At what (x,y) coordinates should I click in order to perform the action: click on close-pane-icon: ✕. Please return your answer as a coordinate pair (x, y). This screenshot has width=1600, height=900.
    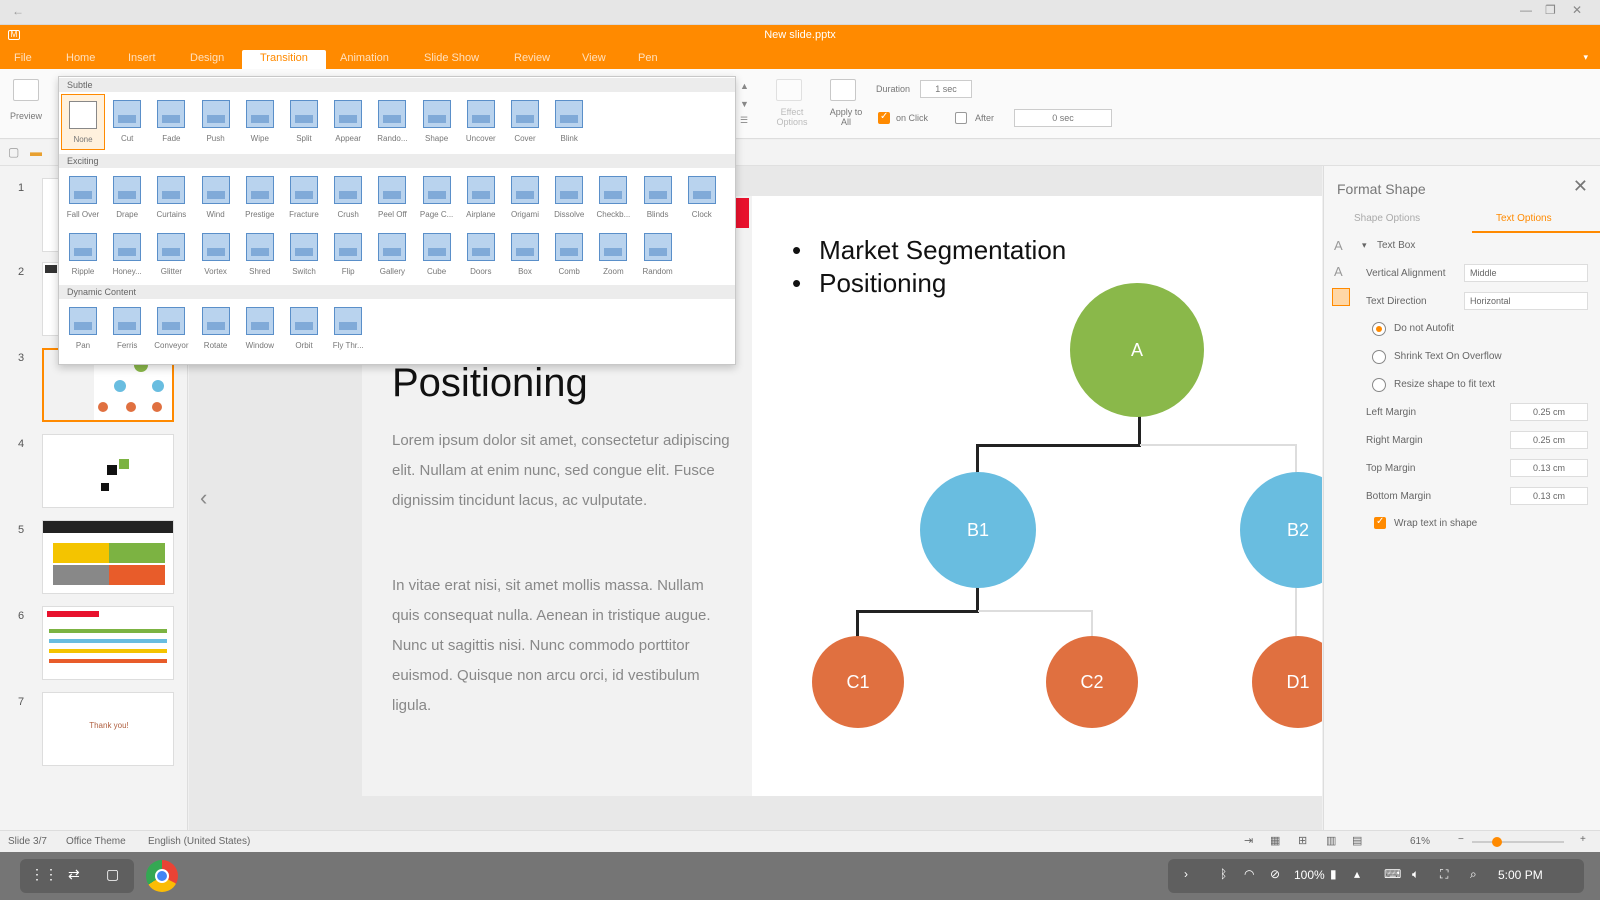
    Looking at the image, I should click on (1580, 186).